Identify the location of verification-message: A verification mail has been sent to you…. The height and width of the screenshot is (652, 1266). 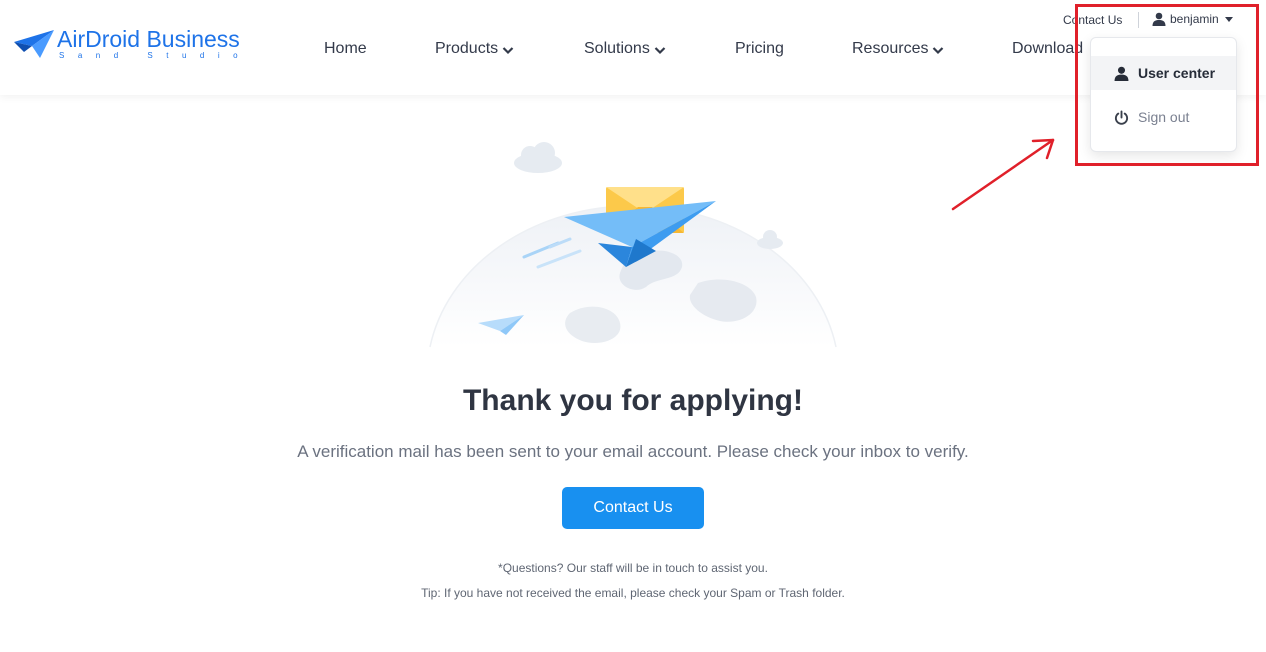
(633, 451).